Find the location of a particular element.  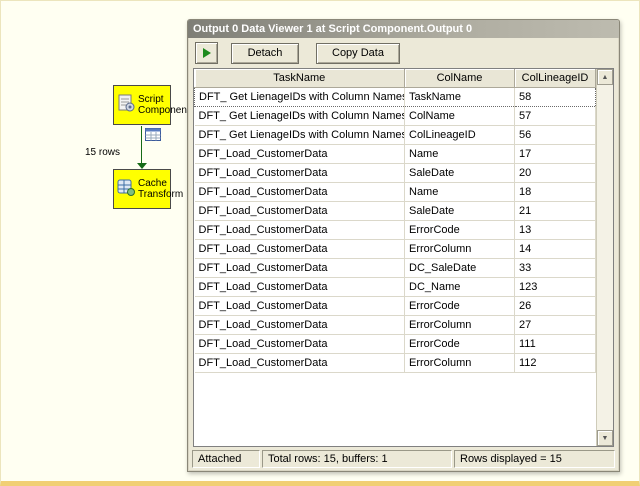

status-rows-displayed: Rows displayed = 15 is located at coordinates (534, 459).